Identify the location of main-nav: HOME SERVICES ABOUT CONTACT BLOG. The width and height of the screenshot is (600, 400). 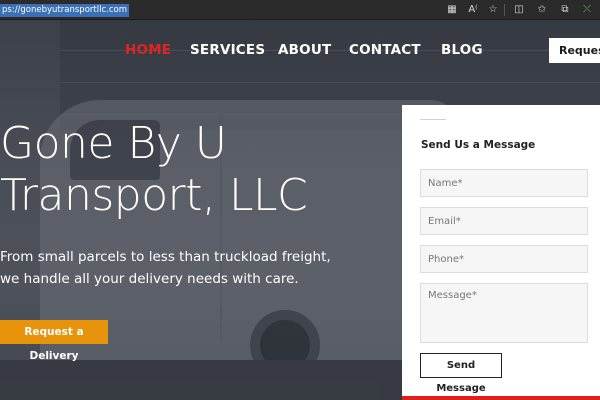
(300, 52).